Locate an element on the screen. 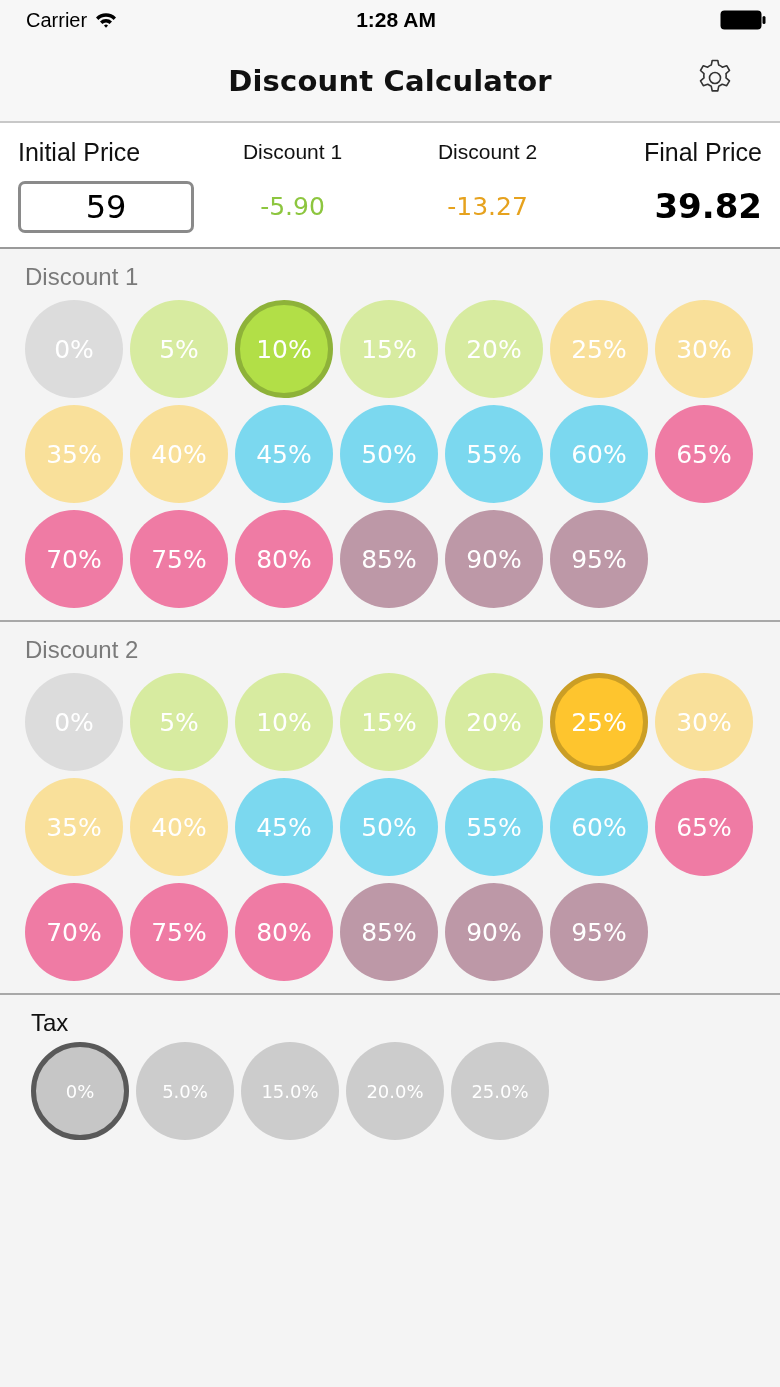  final-price-value: 39.82 is located at coordinates (708, 206).